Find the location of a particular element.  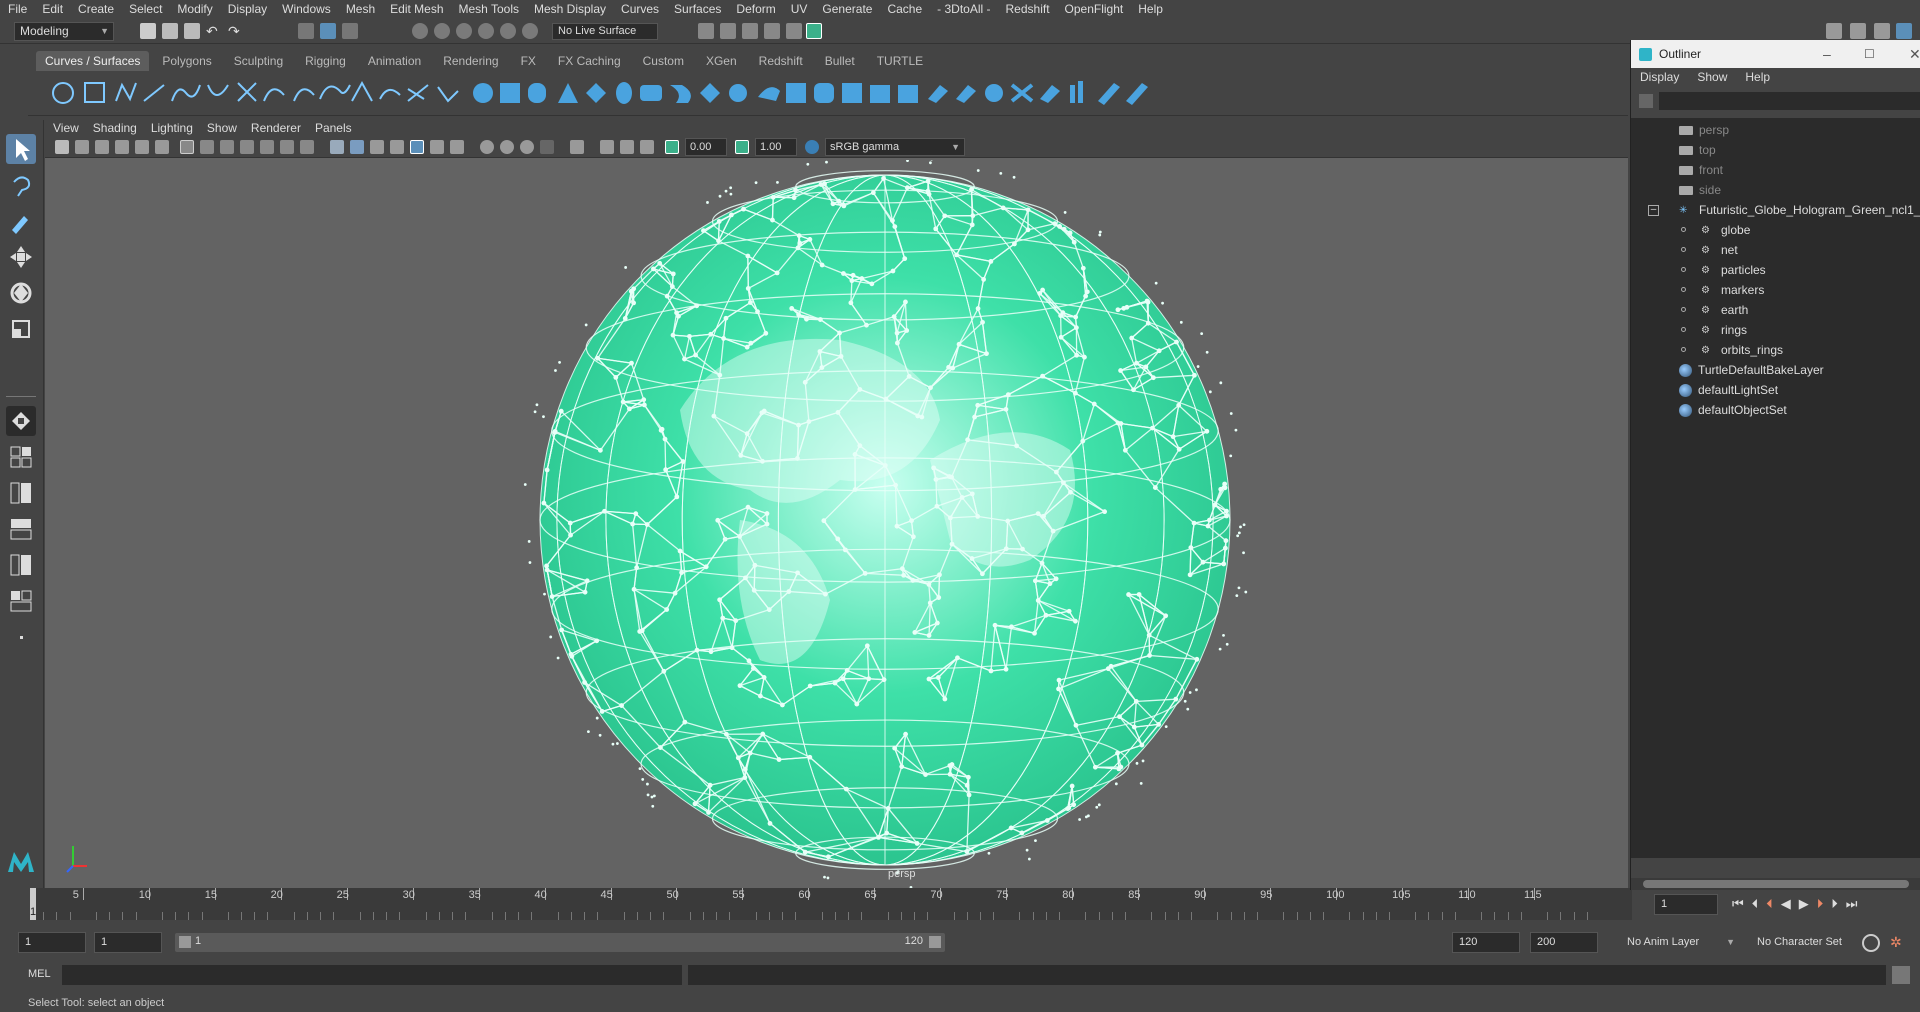

menu-display: Display is located at coordinates (247, 9).